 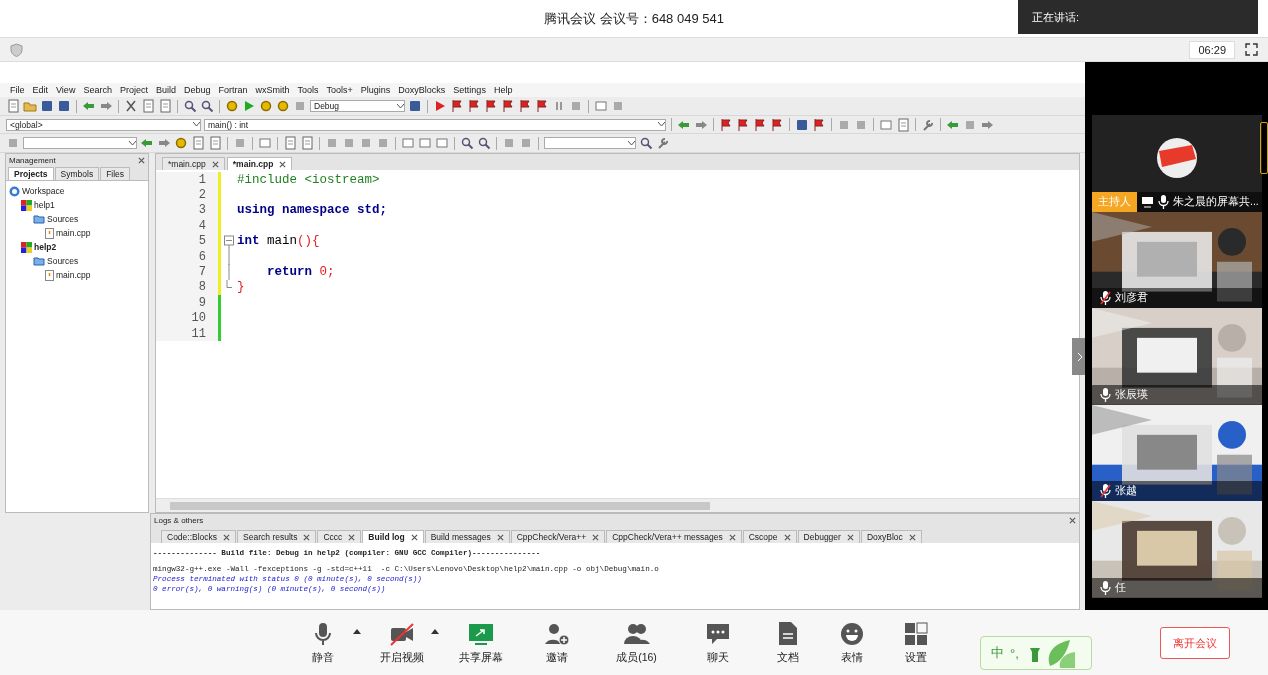 What do you see at coordinates (97, 90) in the screenshot?
I see `menu-item: Search` at bounding box center [97, 90].